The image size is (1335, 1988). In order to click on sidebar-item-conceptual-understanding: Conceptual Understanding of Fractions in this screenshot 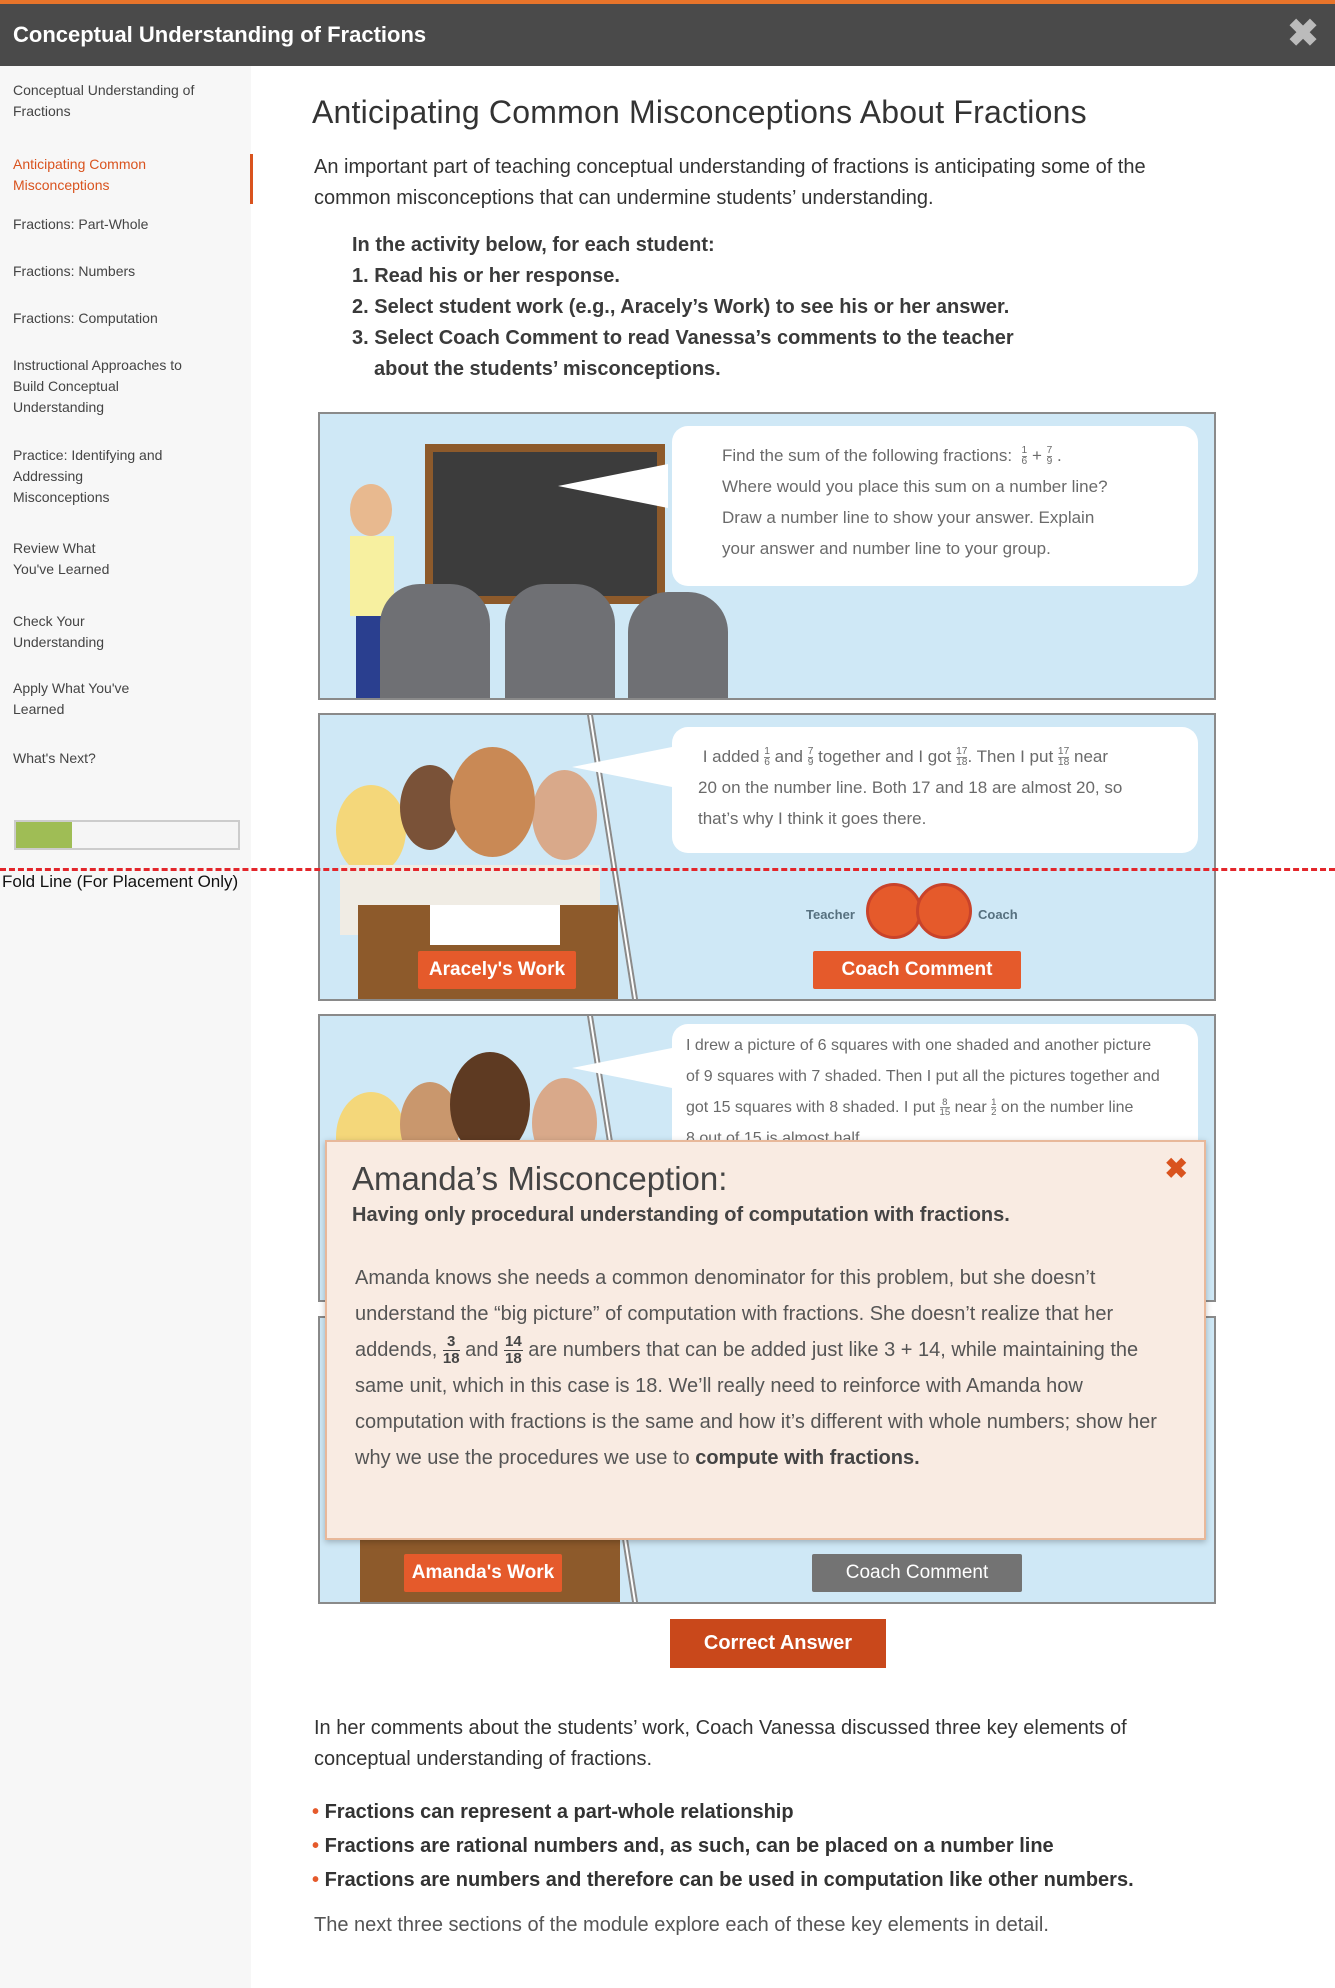, I will do `click(123, 101)`.